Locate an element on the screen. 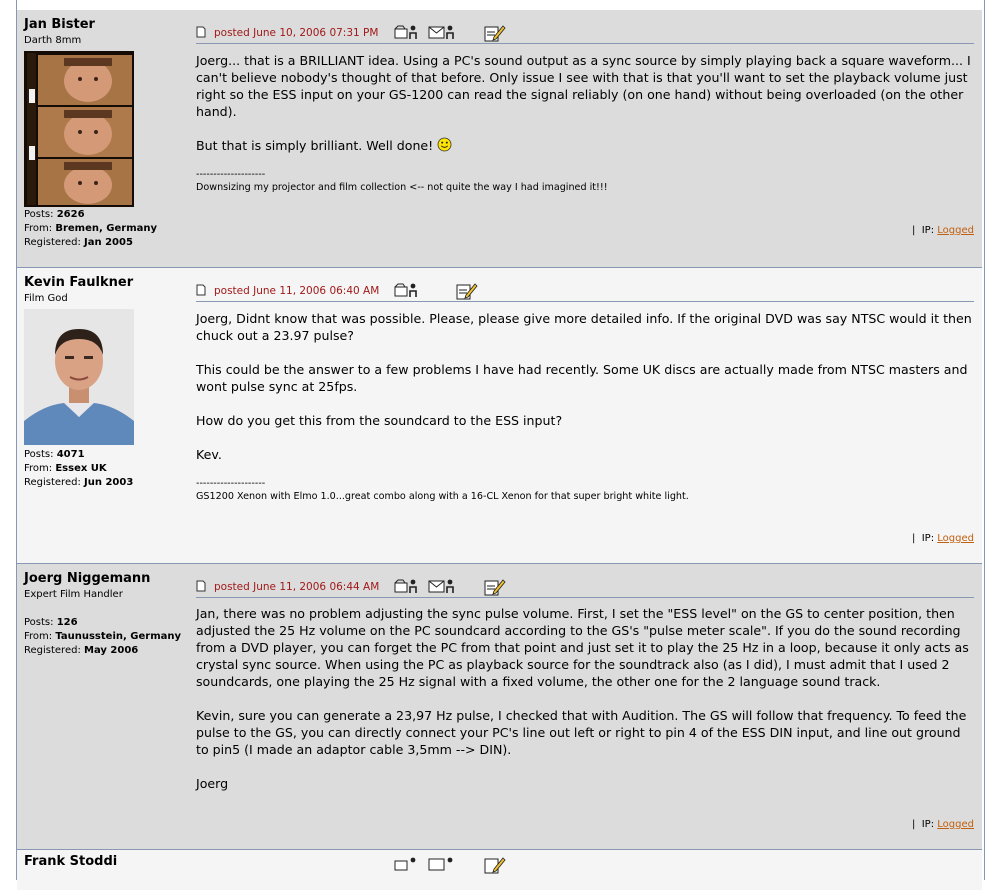  forum-post: Frank Stoddi is located at coordinates (499, 870).